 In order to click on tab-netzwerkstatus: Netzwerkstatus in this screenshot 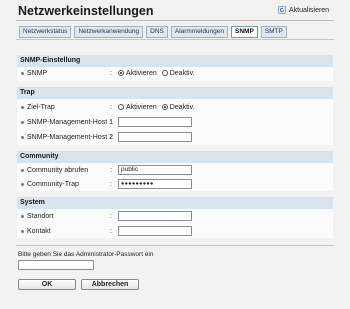, I will do `click(45, 32)`.